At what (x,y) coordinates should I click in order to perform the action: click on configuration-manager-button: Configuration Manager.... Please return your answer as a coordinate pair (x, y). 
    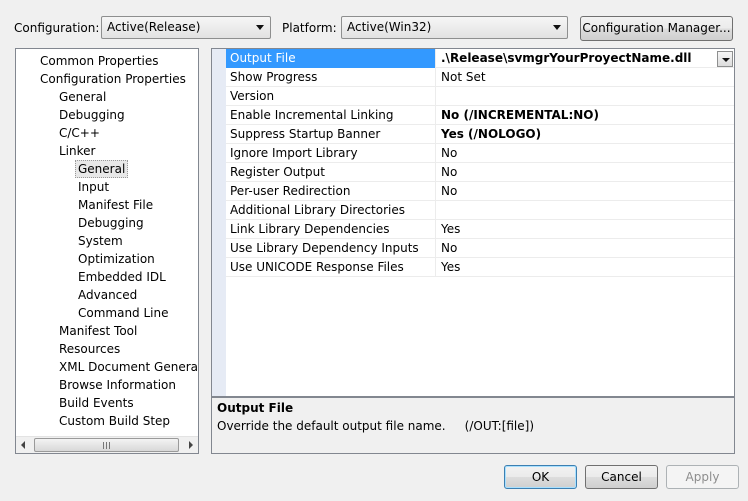
    Looking at the image, I should click on (656, 28).